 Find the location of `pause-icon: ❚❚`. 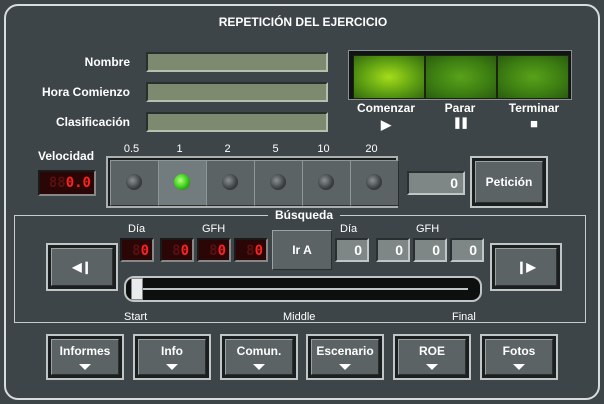

pause-icon: ❚❚ is located at coordinates (460, 123).